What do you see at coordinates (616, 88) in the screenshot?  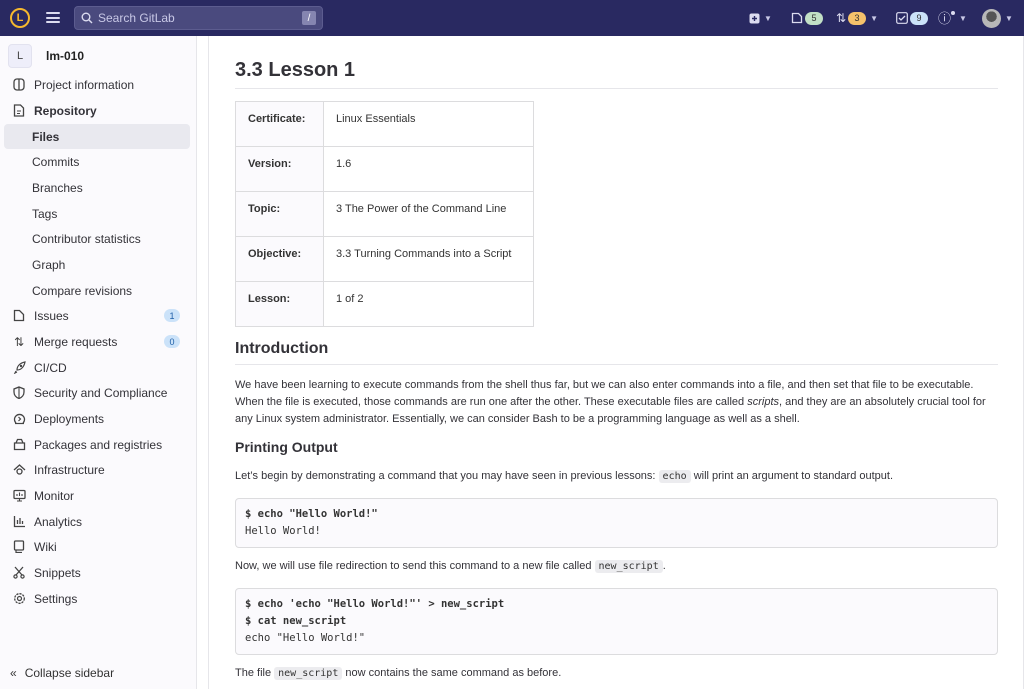 I see `divider` at bounding box center [616, 88].